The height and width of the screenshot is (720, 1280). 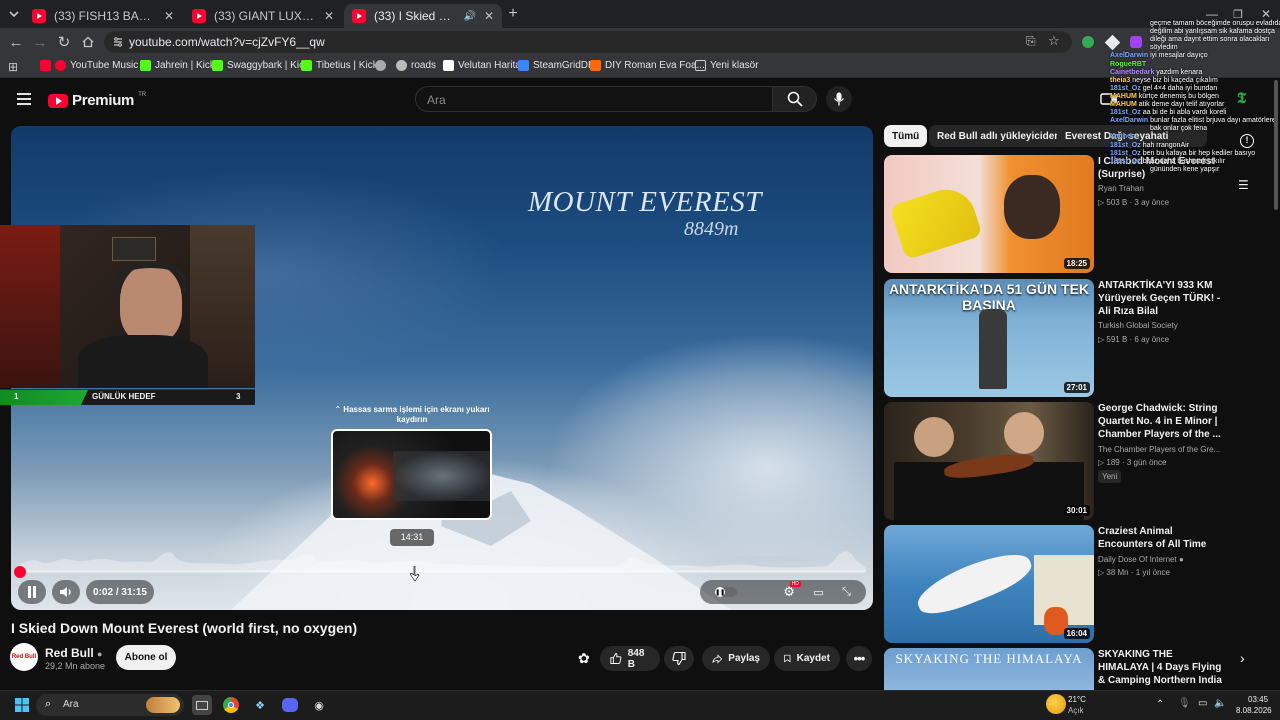 I want to click on channel-avatar: Red Bull, so click(x=24, y=657).